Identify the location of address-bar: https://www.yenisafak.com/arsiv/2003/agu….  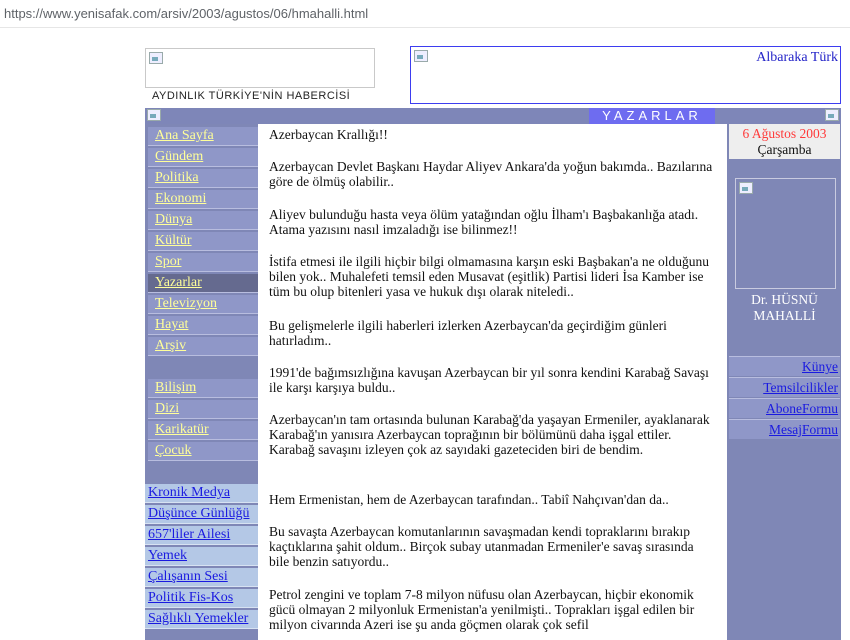
(425, 14).